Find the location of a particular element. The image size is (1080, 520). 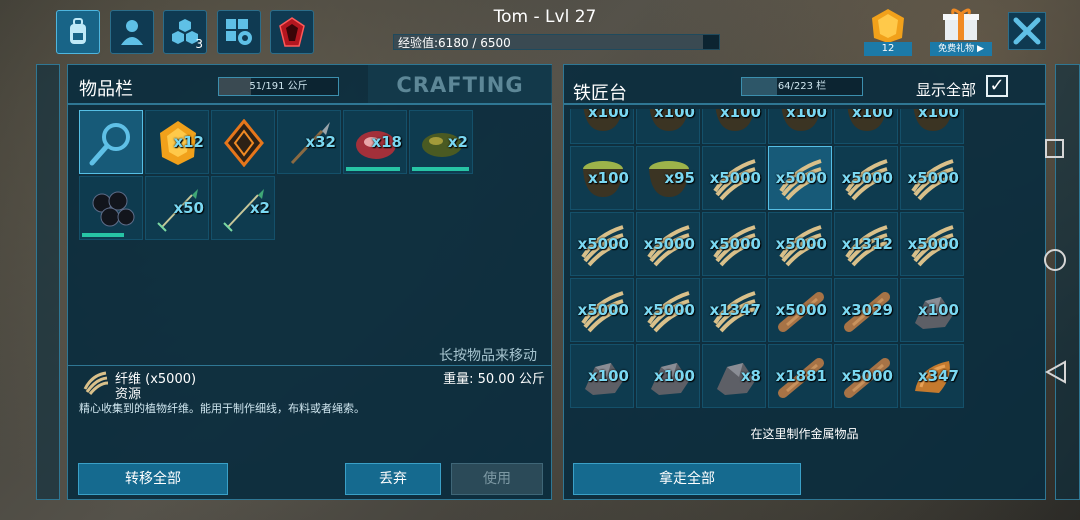

header-divider is located at coordinates (309, 104).